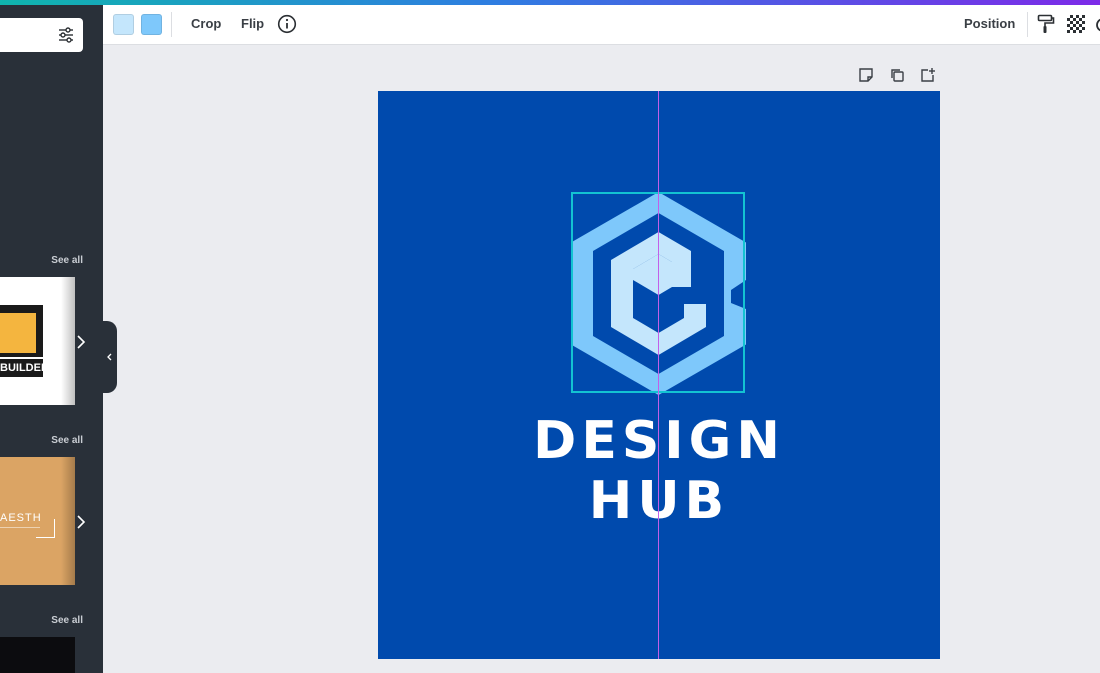 This screenshot has height=673, width=1100. What do you see at coordinates (1046, 24) in the screenshot?
I see `paint-roller-icon` at bounding box center [1046, 24].